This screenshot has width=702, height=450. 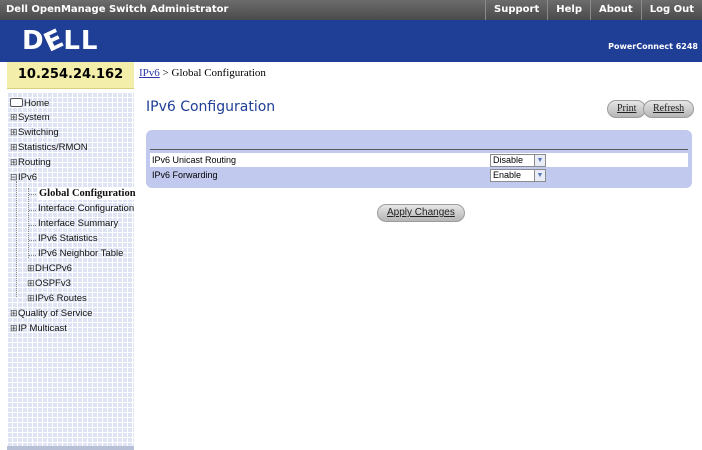 What do you see at coordinates (149, 73) in the screenshot?
I see `breadcrumb-ipv6-link: IPv6` at bounding box center [149, 73].